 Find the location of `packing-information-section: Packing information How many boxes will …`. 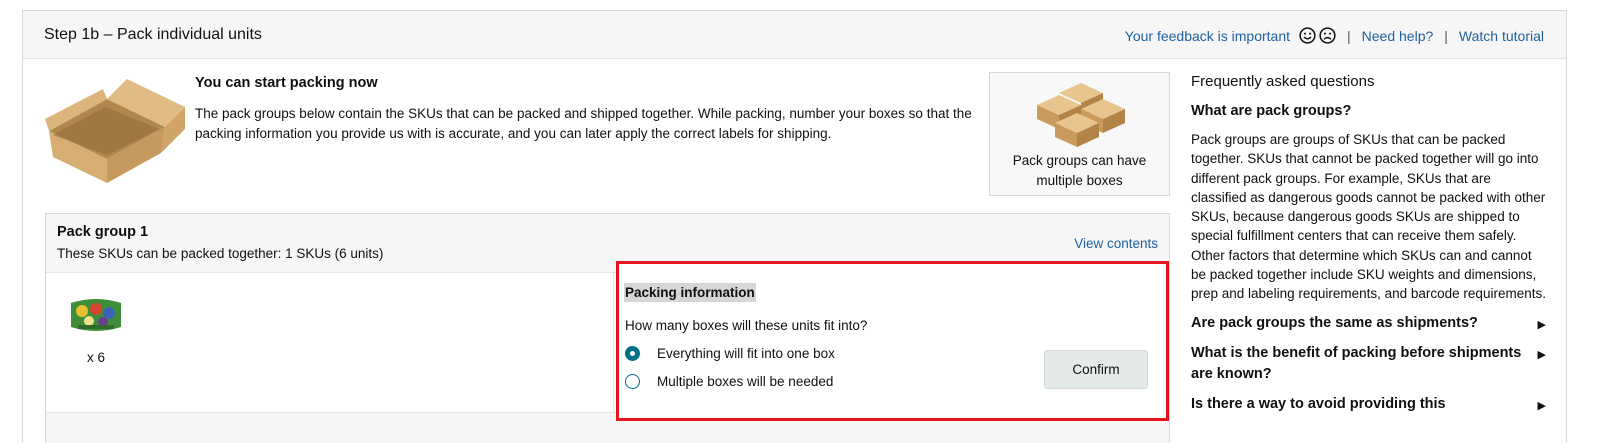

packing-information-section: Packing information How many boxes will … is located at coordinates (892, 341).